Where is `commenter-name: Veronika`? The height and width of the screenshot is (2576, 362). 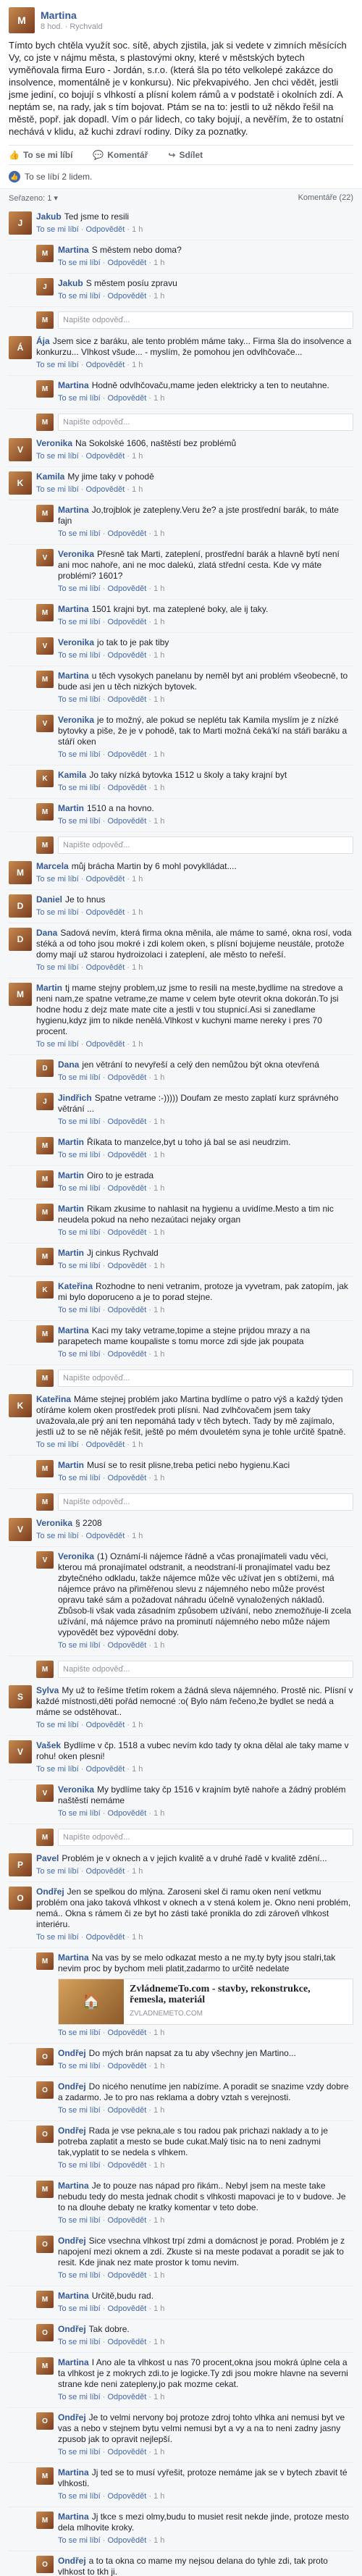 commenter-name: Veronika is located at coordinates (76, 1556).